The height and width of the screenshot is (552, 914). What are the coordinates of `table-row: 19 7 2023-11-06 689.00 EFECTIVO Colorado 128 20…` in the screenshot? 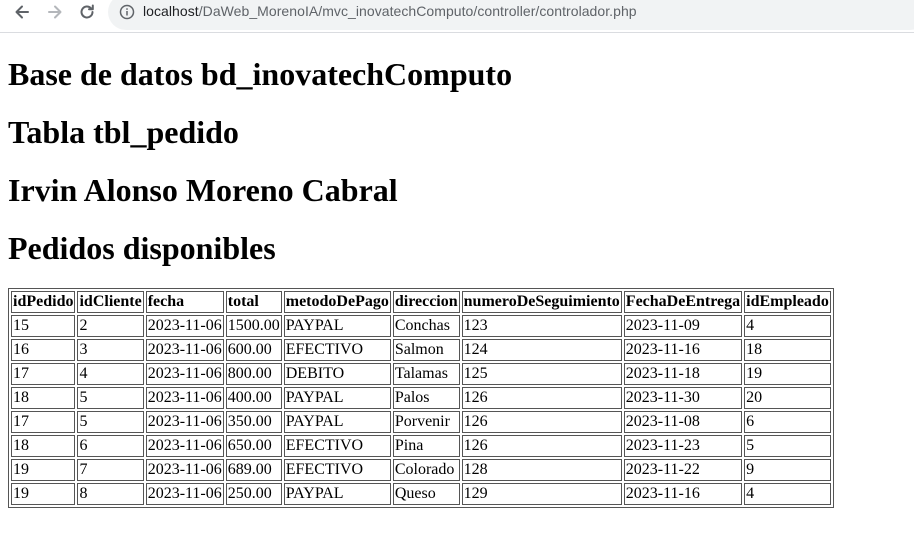 It's located at (421, 470).